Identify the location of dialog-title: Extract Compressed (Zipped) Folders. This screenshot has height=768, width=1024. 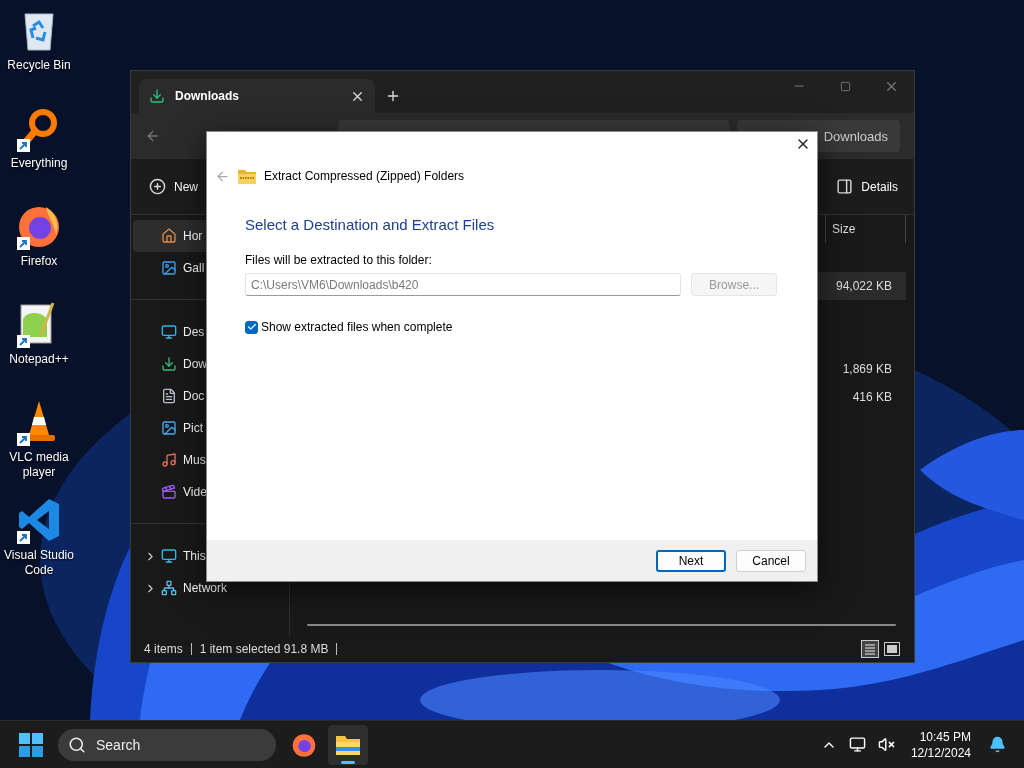
(364, 176).